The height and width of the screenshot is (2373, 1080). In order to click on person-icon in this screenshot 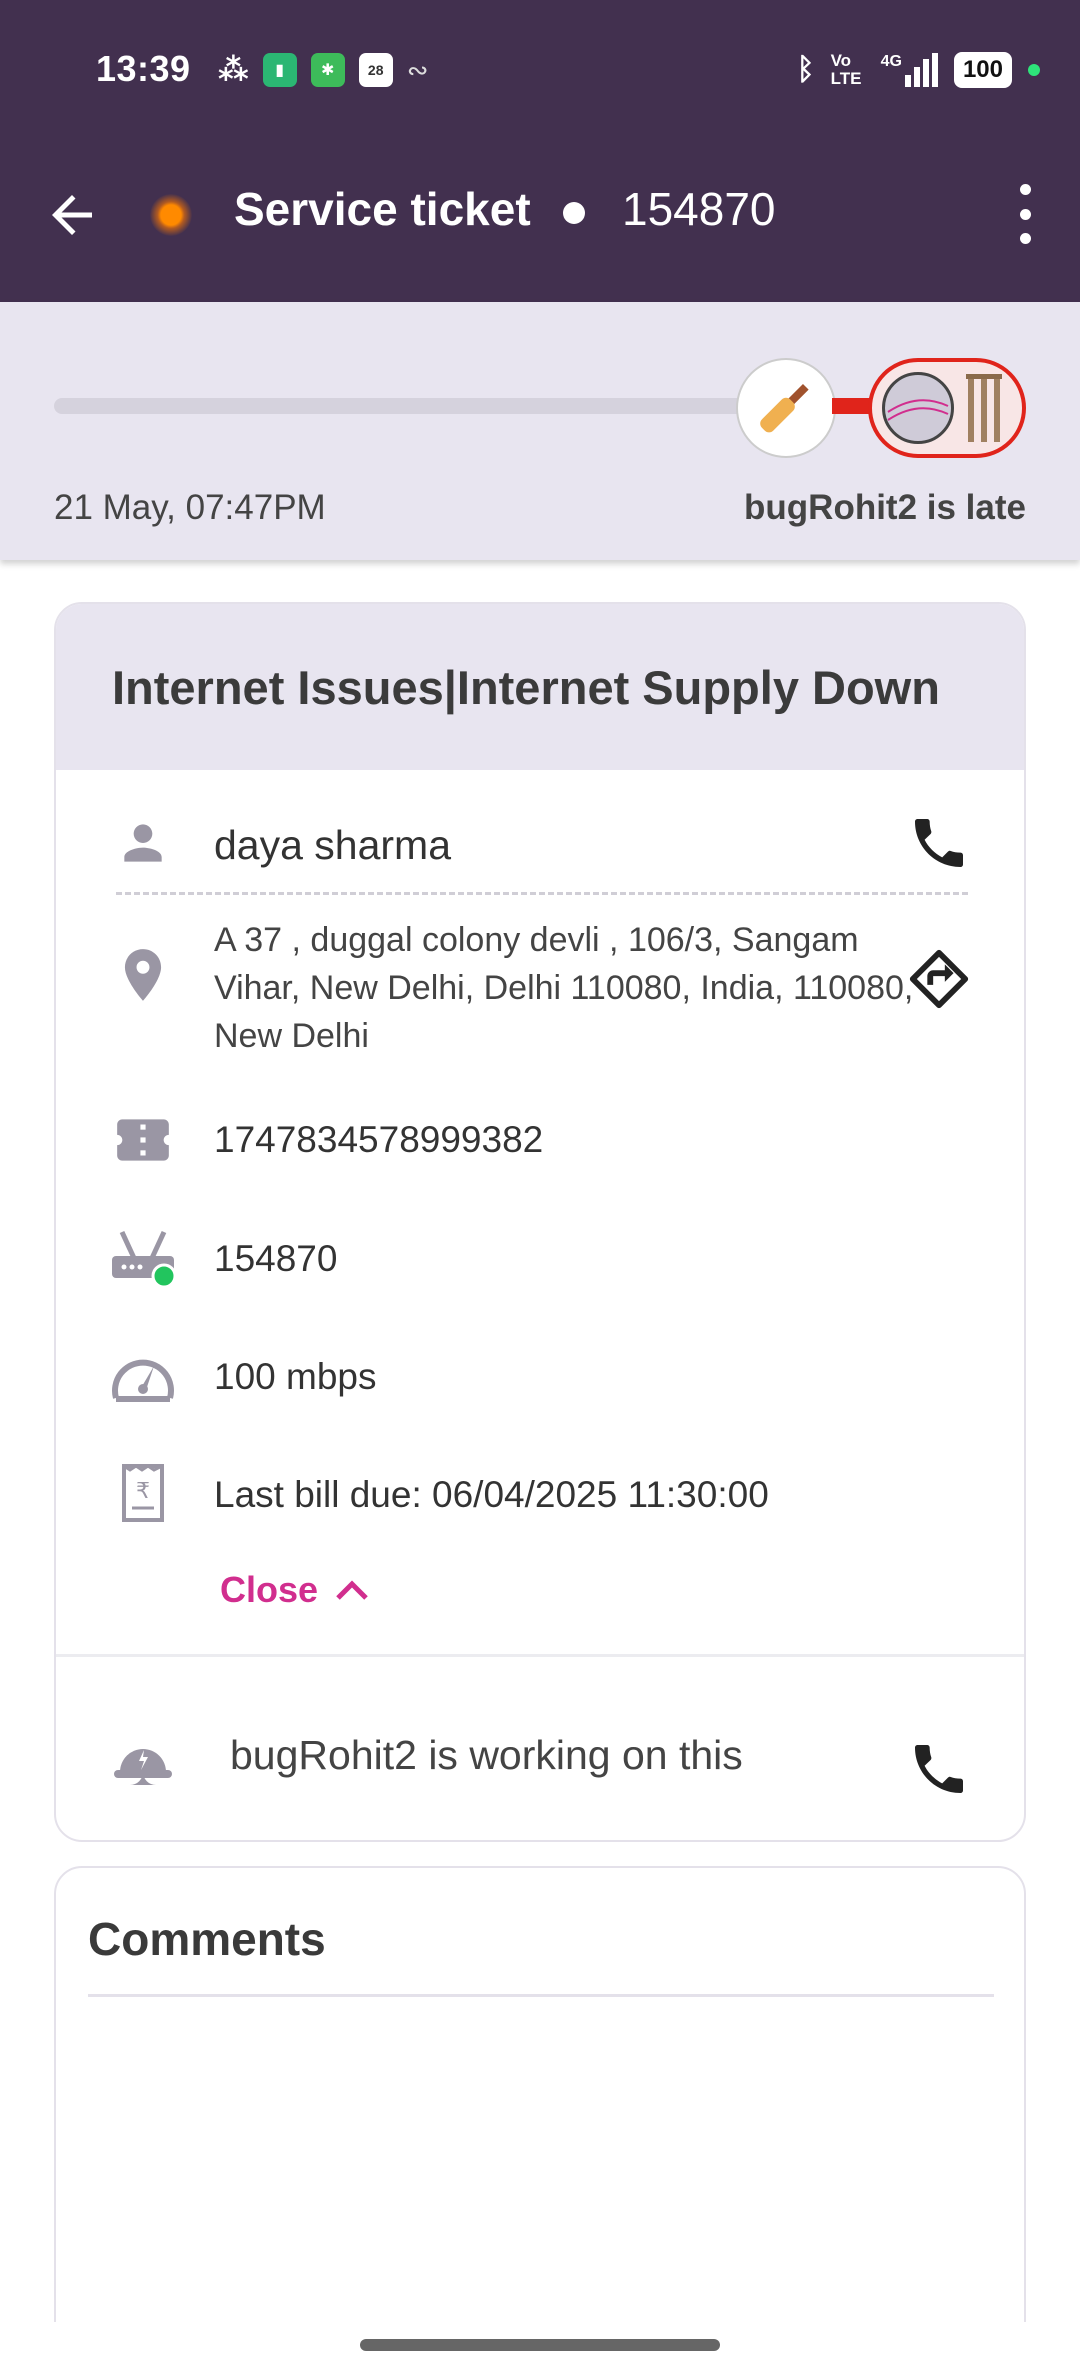, I will do `click(143, 843)`.